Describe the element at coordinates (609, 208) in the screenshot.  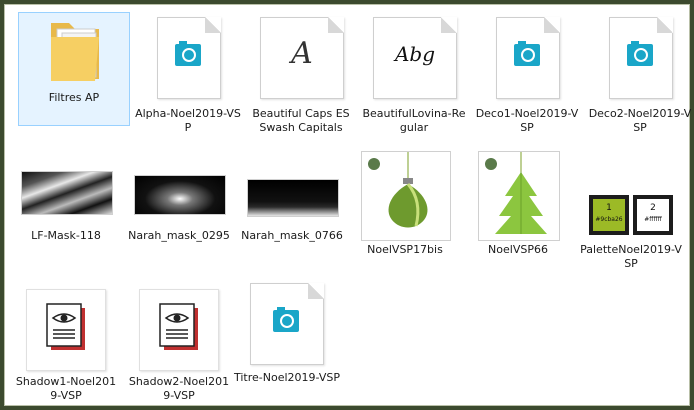
I see `swatch-number: 1` at that location.